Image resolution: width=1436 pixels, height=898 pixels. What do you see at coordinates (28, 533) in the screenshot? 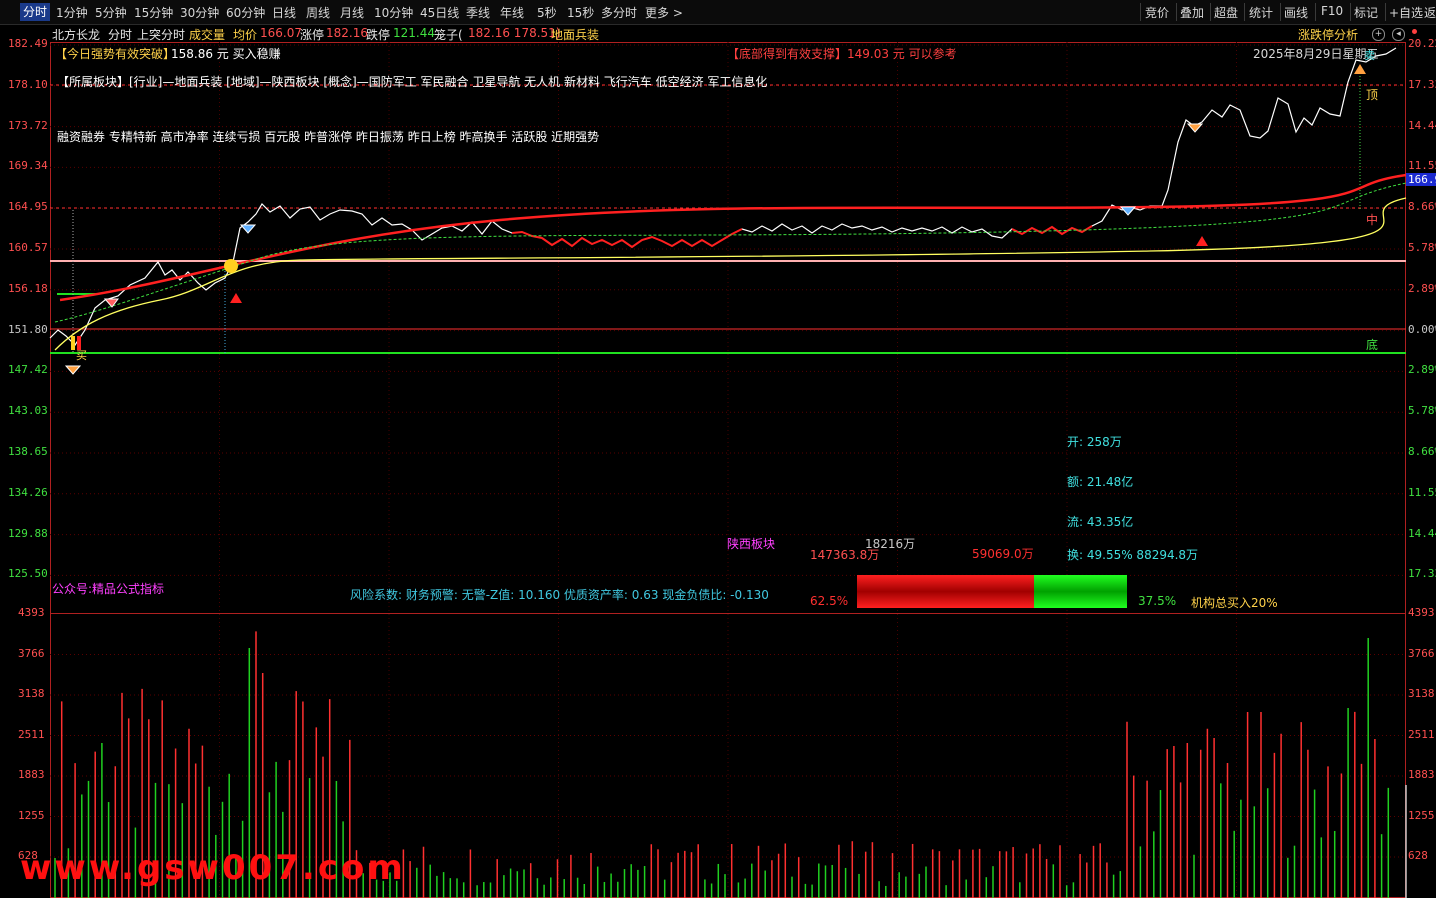
I see `price-tick-label: 129.88` at bounding box center [28, 533].